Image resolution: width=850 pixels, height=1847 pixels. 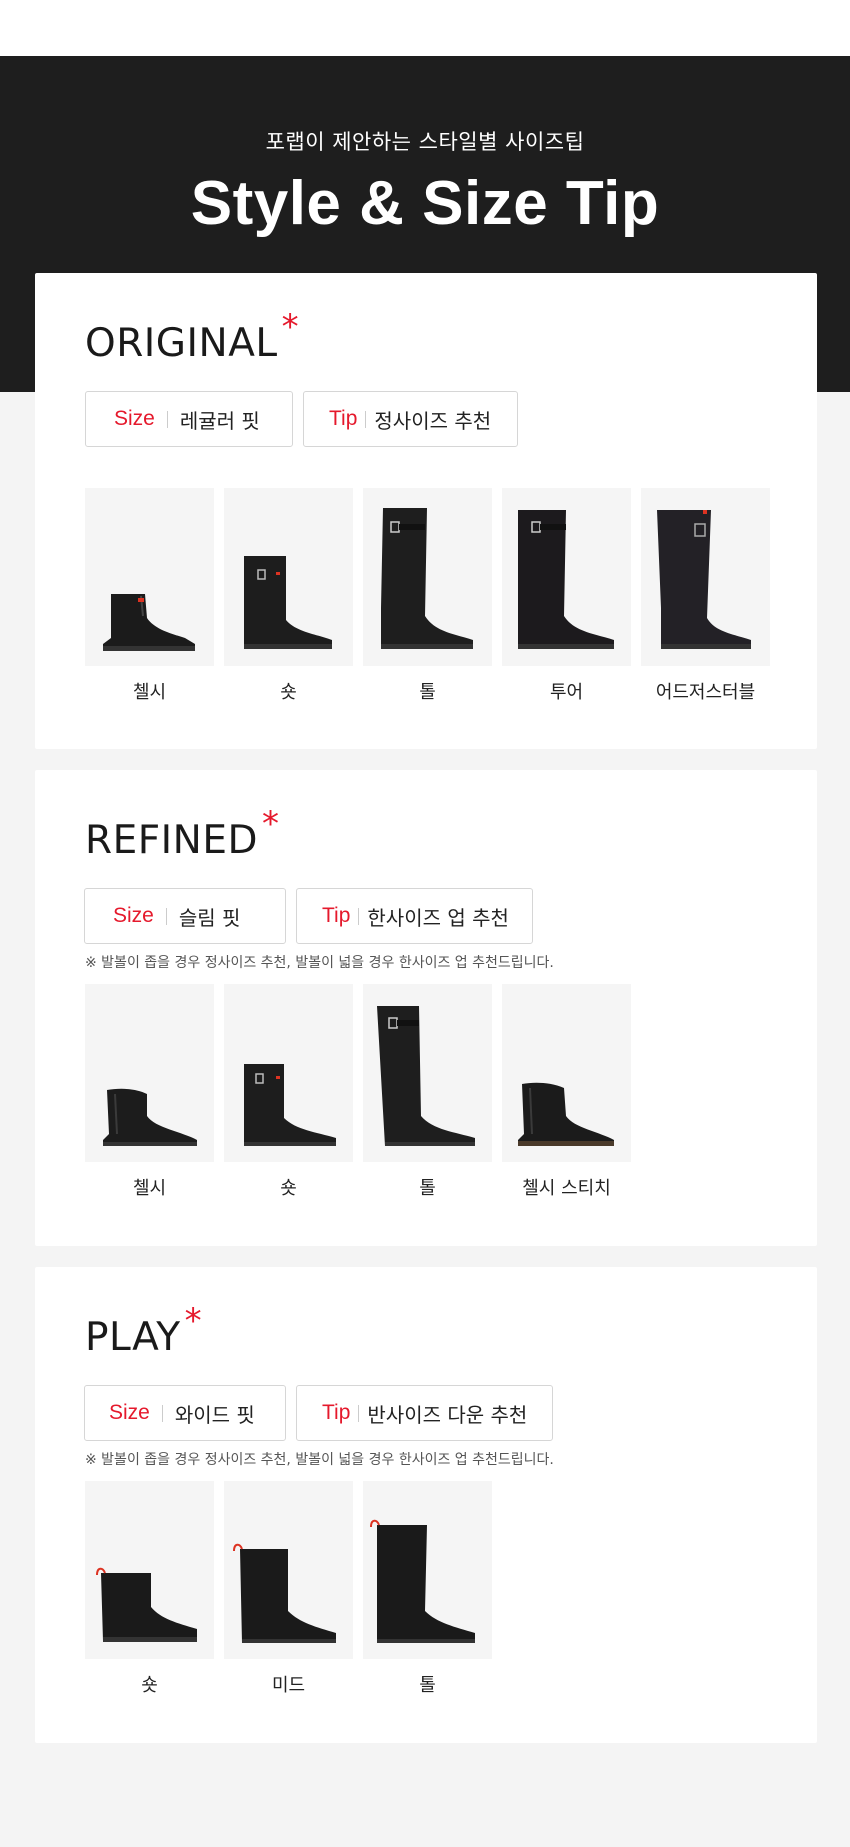 I want to click on size-value: 와이드 핏, so click(x=214, y=1414).